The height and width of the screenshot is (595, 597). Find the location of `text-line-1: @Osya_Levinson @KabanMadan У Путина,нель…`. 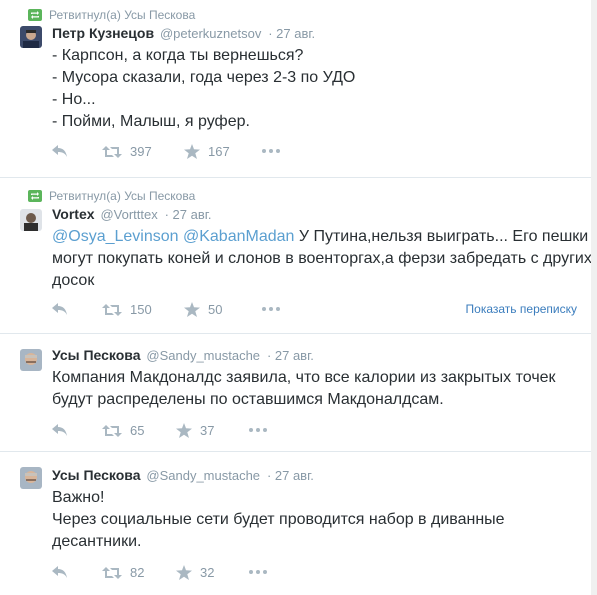

text-line-1: @Osya_Levinson @KabanMadan У Путина,нель… is located at coordinates (320, 237).